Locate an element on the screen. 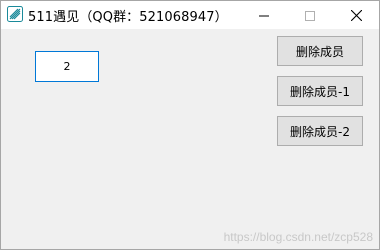  app-logo-icon is located at coordinates (15, 14).